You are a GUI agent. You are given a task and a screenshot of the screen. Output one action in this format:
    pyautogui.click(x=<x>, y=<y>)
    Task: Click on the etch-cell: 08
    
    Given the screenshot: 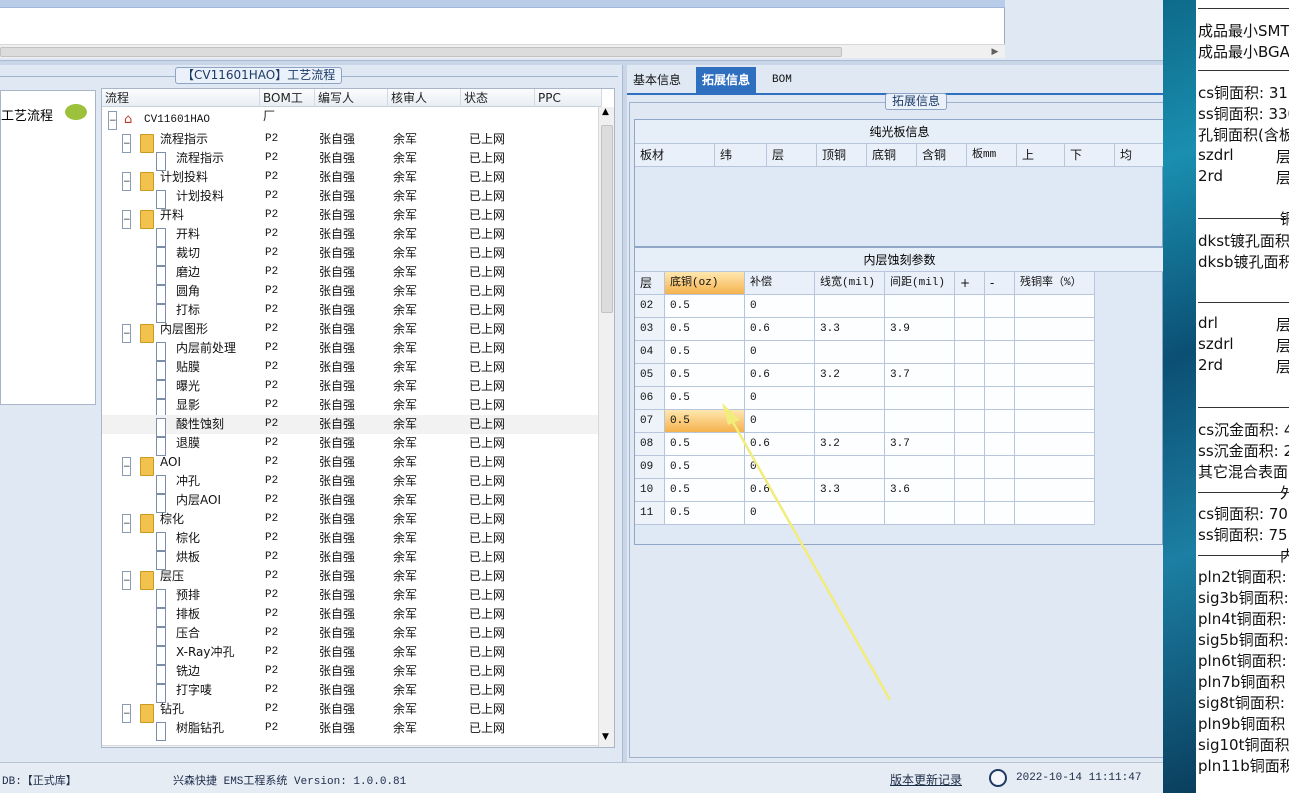 What is the action you would take?
    pyautogui.click(x=650, y=444)
    